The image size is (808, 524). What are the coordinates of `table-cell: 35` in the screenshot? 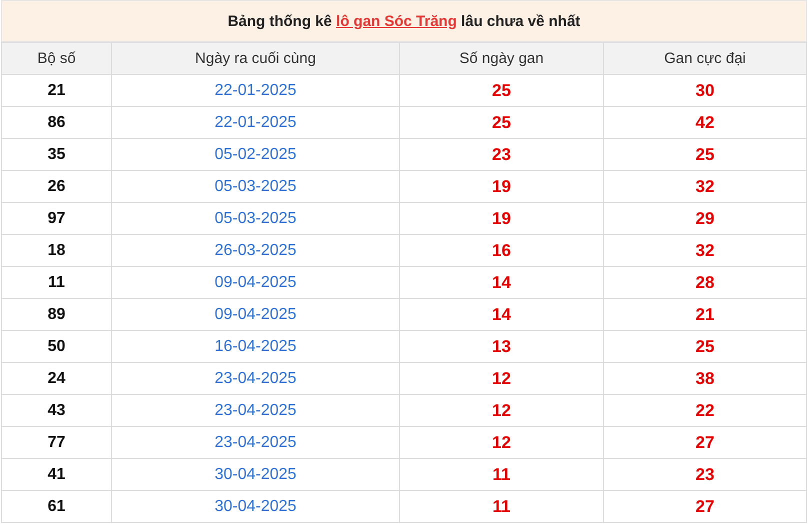 It's located at (57, 154).